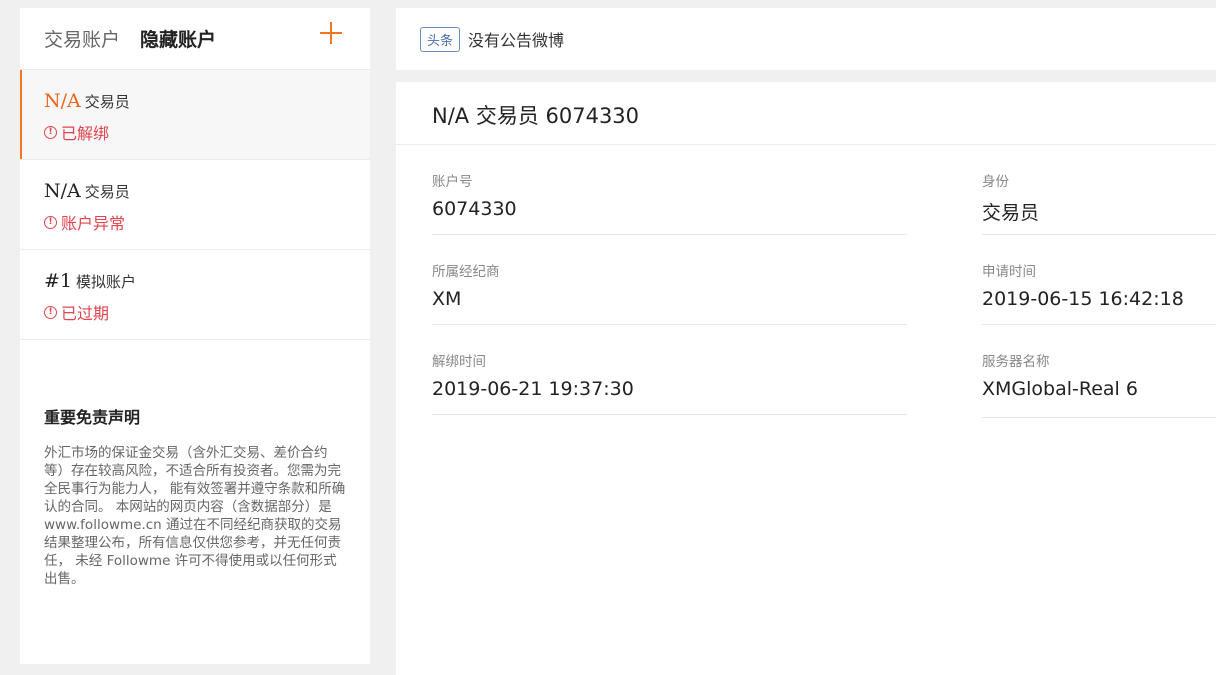  I want to click on field-label: 身份, so click(995, 182).